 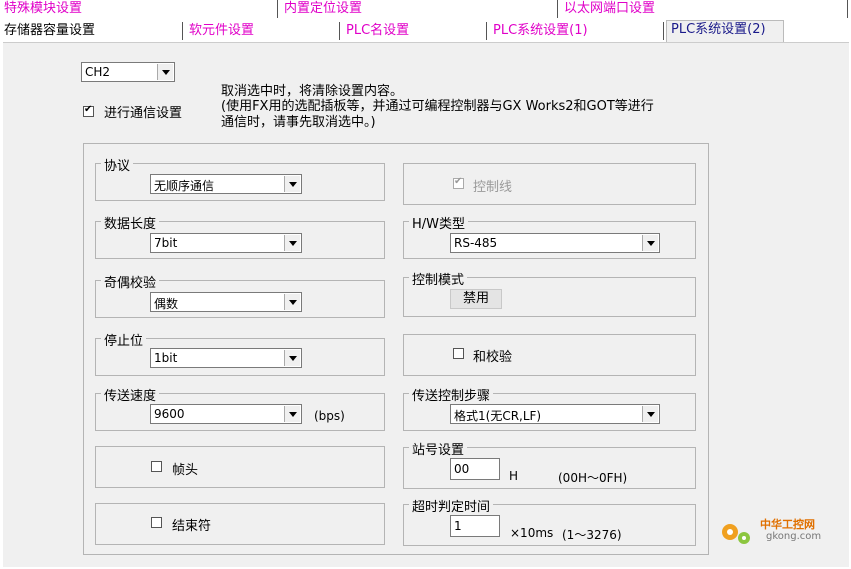 What do you see at coordinates (298, 122) in the screenshot?
I see `notice-line-3: 通信时，请事先取消选中。)` at bounding box center [298, 122].